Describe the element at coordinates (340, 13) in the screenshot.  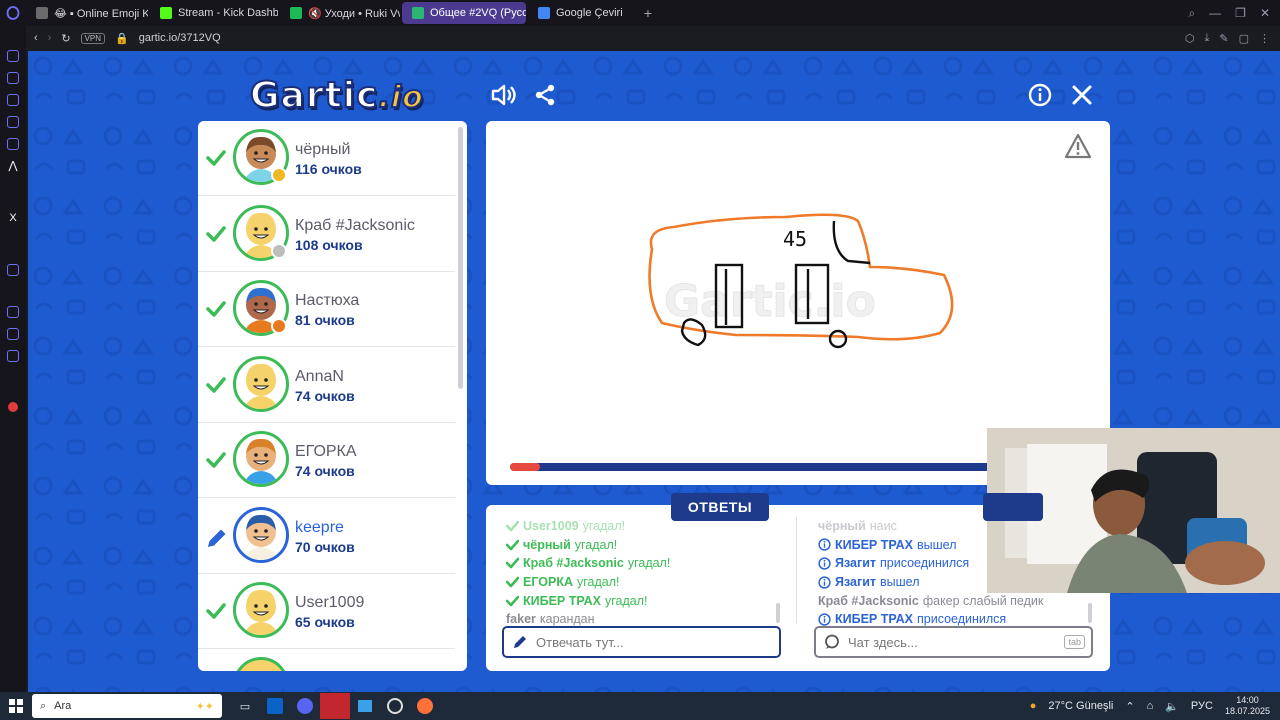
I see `browser-tab: 🔇 Уходи • Ruki Vverh!` at that location.